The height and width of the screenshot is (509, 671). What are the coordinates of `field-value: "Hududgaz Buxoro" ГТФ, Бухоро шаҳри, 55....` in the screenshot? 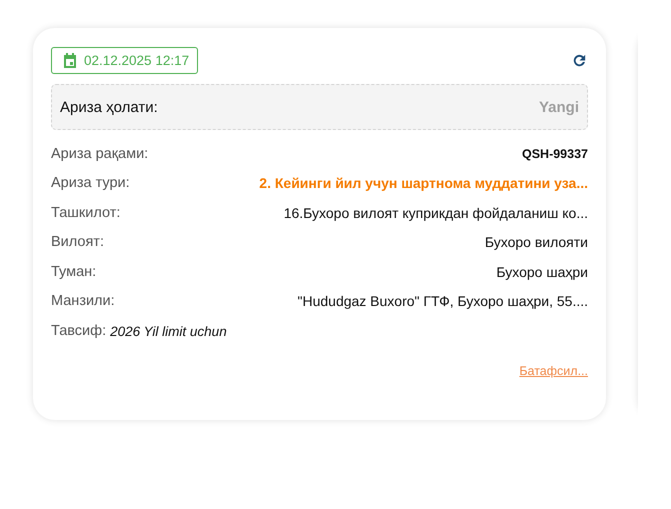 It's located at (443, 301).